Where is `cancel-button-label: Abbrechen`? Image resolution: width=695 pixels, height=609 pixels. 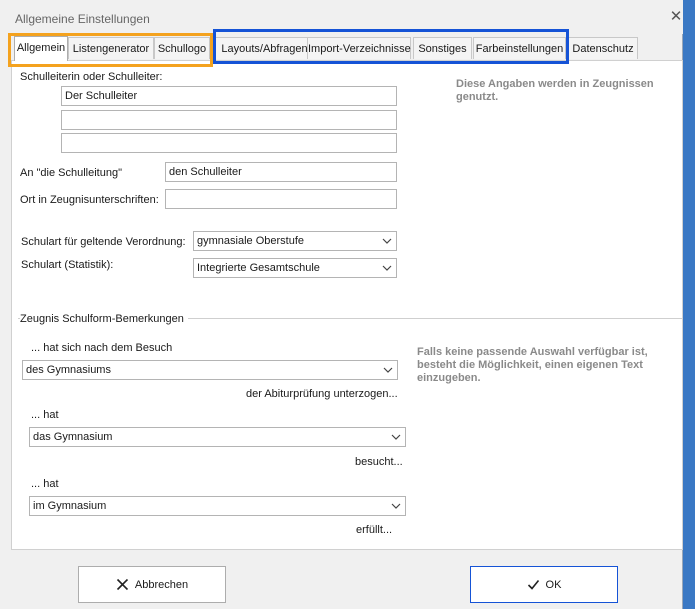 cancel-button-label: Abbrechen is located at coordinates (161, 584).